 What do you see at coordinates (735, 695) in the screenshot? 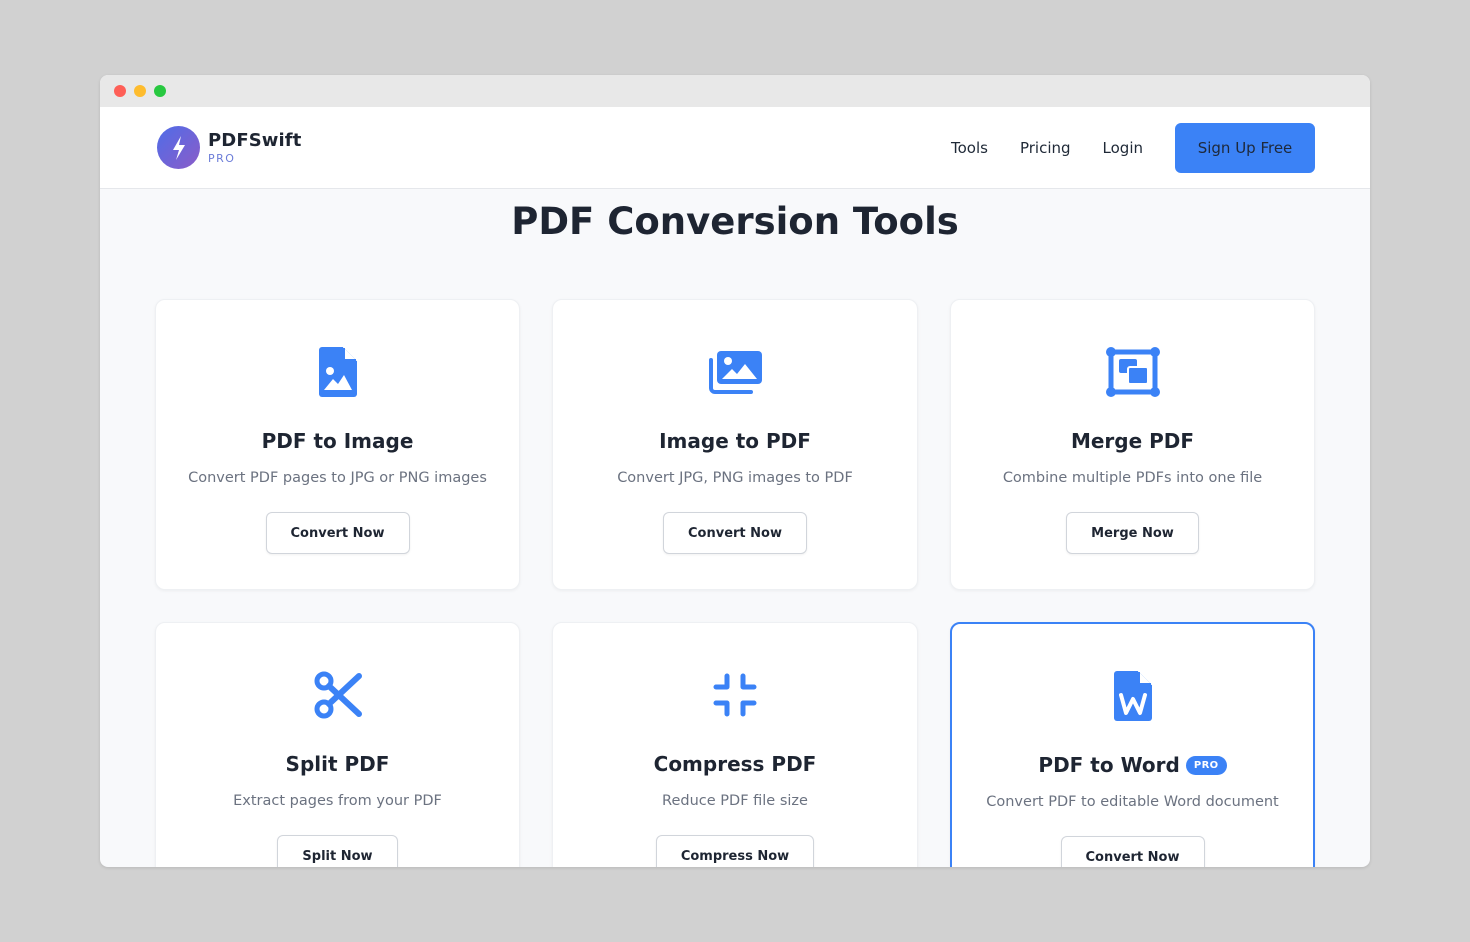
I see `compress-icon` at bounding box center [735, 695].